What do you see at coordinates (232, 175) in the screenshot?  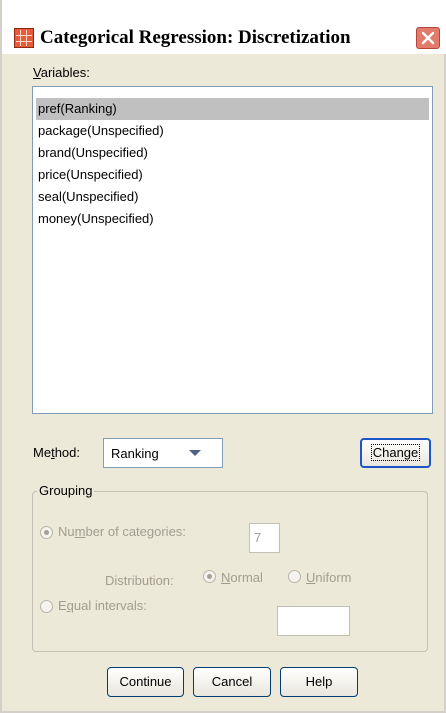 I see `list-item: price(Unspecified)` at bounding box center [232, 175].